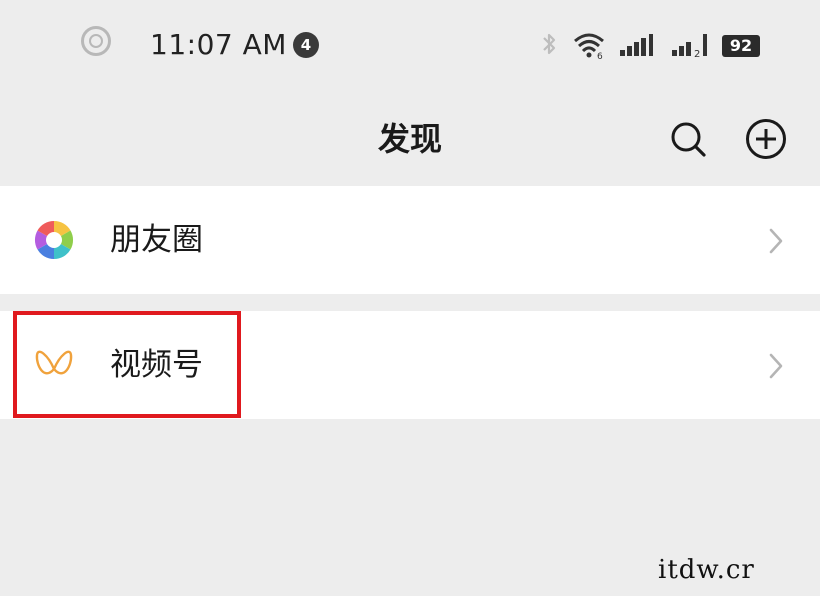 The width and height of the screenshot is (820, 596). What do you see at coordinates (600, 56) in the screenshot?
I see `wifi-sub-label: 6` at bounding box center [600, 56].